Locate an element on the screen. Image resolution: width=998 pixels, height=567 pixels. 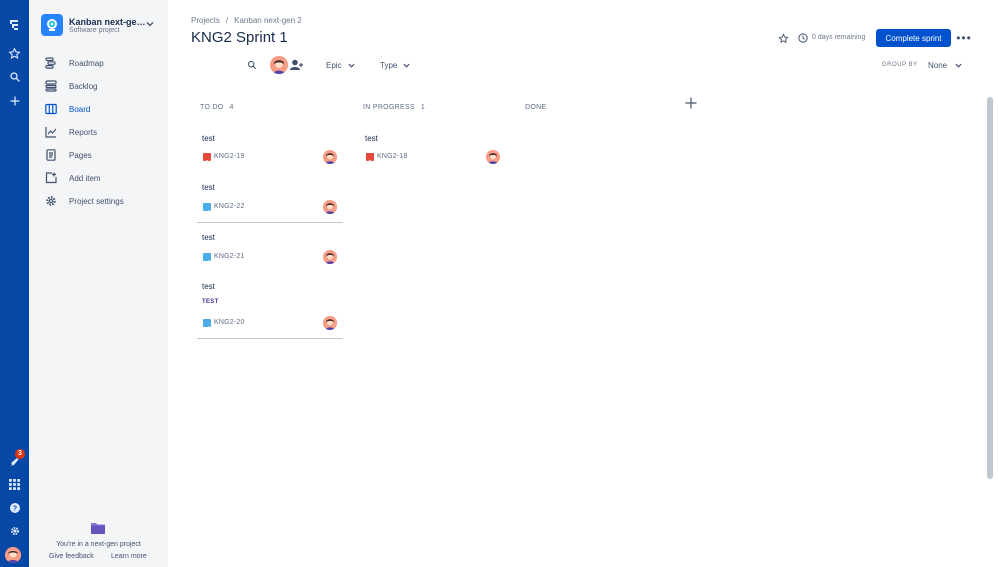
column-header-todo: TO DO 4 is located at coordinates (217, 107).